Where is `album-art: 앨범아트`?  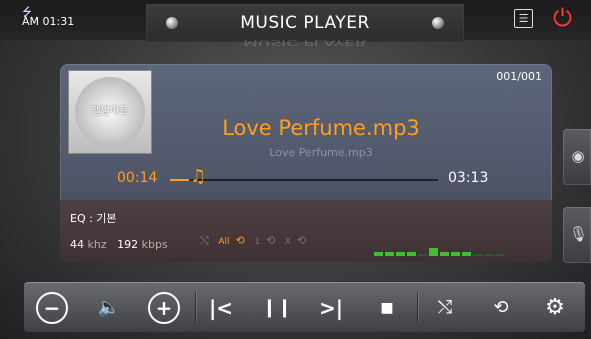
album-art: 앨범아트 is located at coordinates (110, 112).